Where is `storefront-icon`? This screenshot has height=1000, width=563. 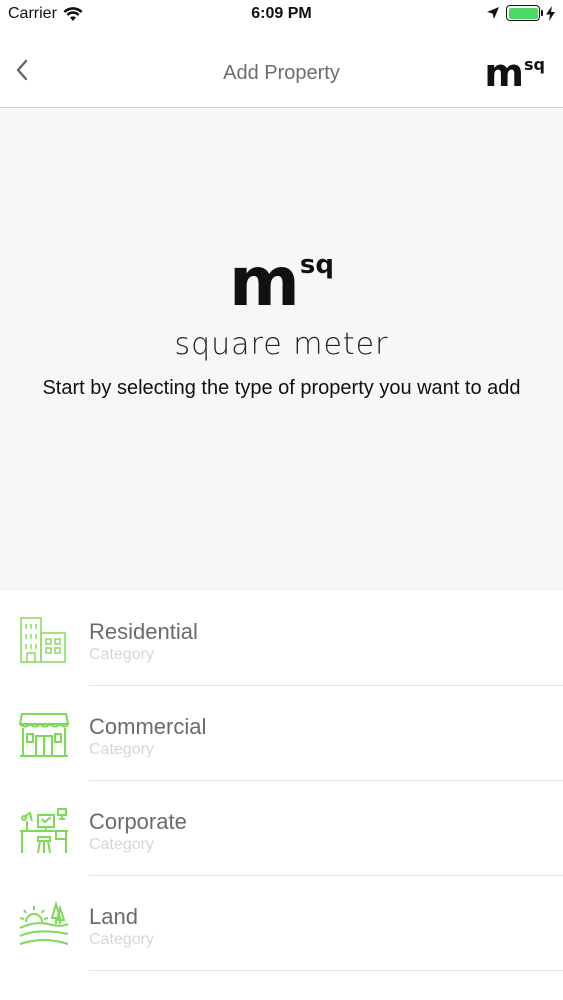 storefront-icon is located at coordinates (44, 735).